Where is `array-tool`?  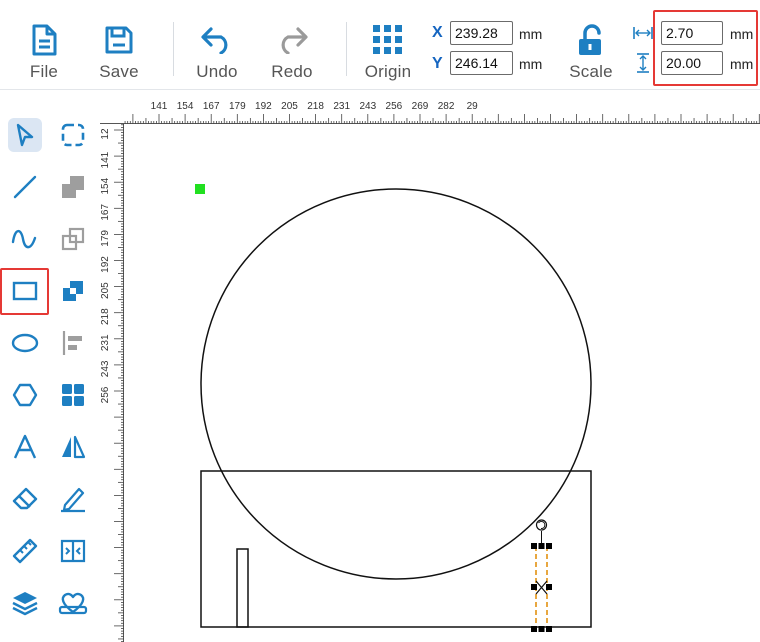
array-tool is located at coordinates (73, 395).